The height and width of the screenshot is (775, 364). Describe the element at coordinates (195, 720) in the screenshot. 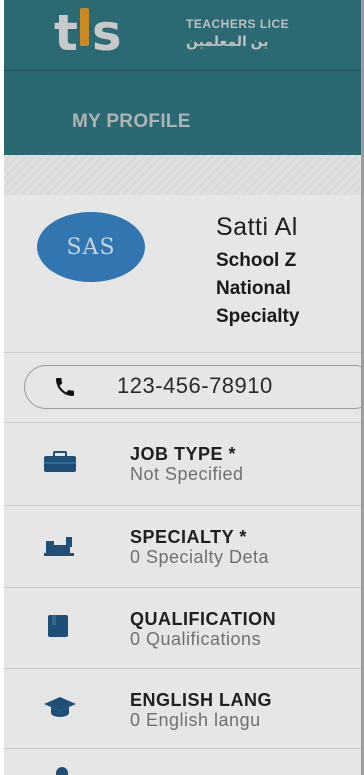

I see `item-subtitle: 0 English langu` at that location.